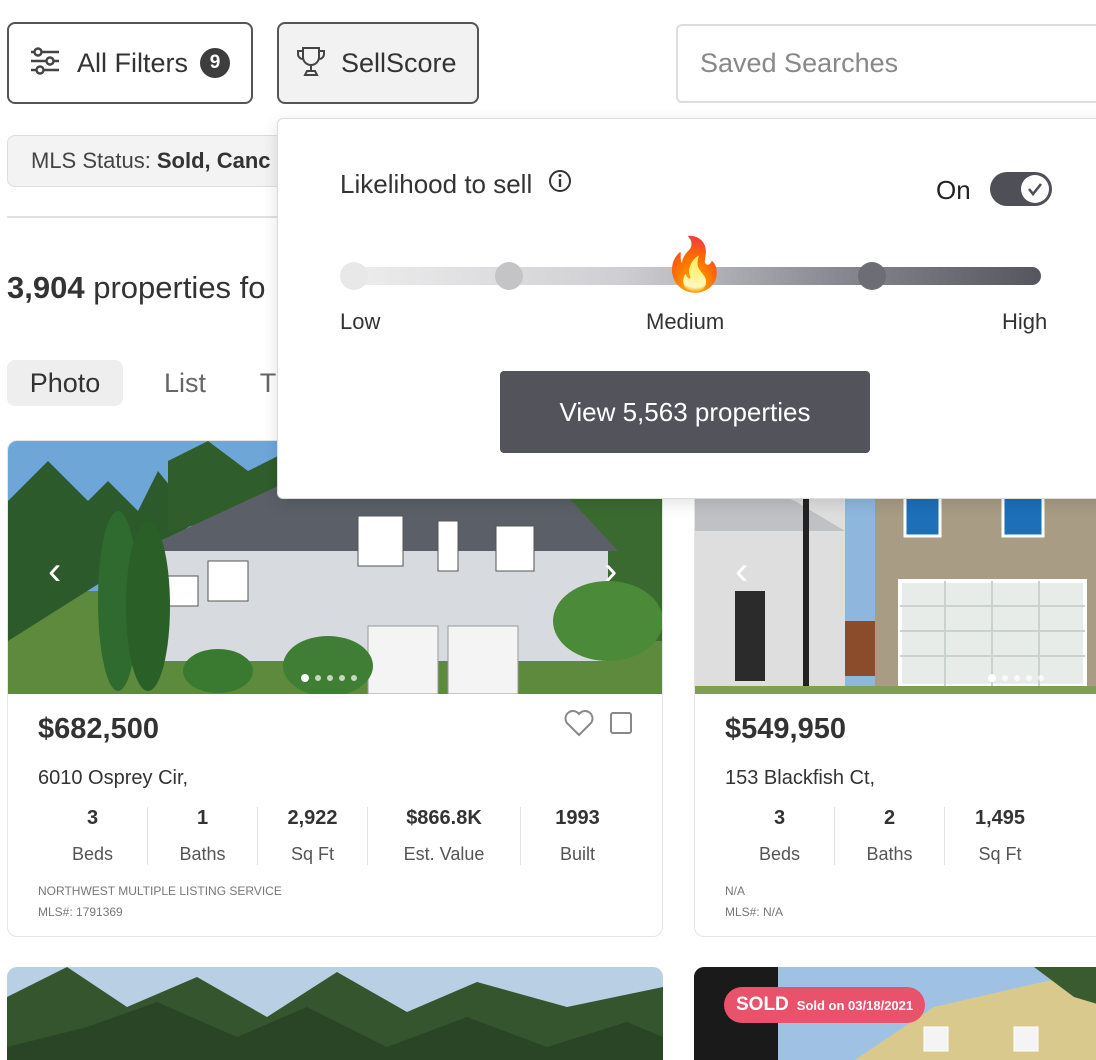  I want to click on results-count-suffix: properties fo, so click(179, 287).